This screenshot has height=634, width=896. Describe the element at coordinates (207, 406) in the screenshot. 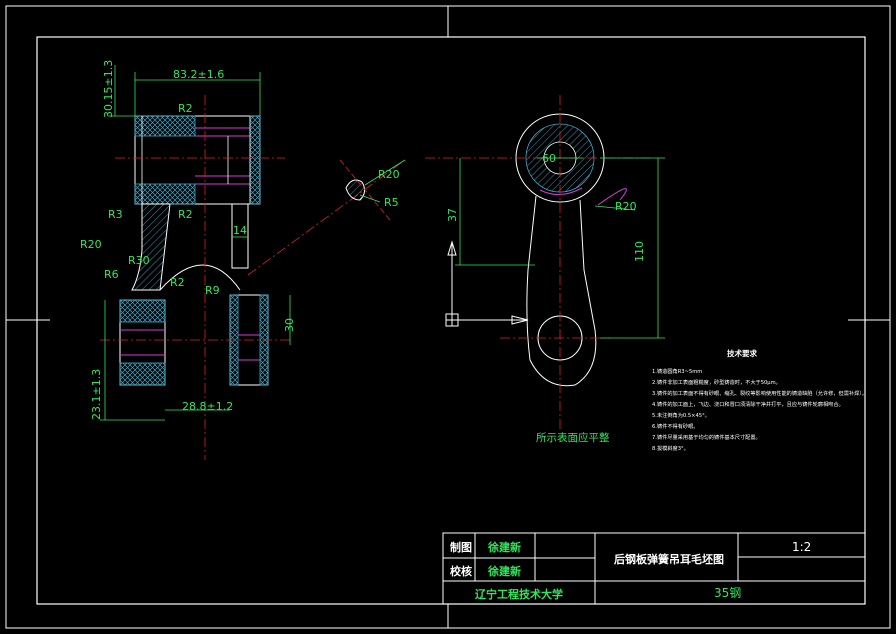

I see `dim-28: 28.8±1.2` at that location.